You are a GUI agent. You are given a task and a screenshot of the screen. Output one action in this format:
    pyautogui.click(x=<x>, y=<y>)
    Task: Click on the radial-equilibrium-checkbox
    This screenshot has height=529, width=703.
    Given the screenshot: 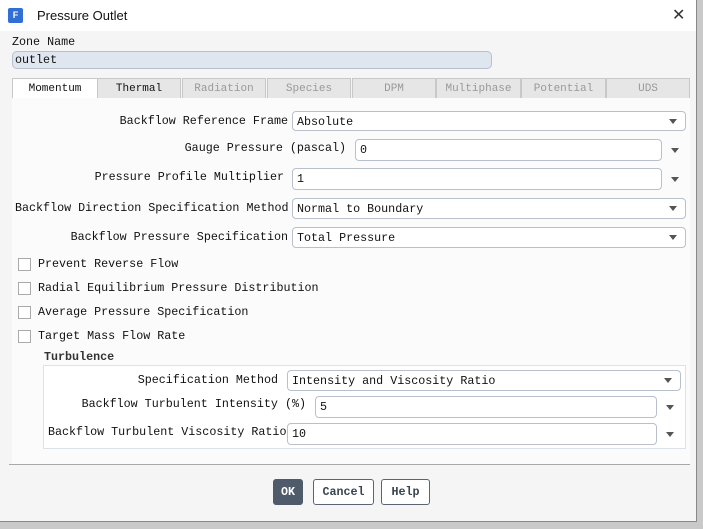 What is the action you would take?
    pyautogui.click(x=24, y=288)
    